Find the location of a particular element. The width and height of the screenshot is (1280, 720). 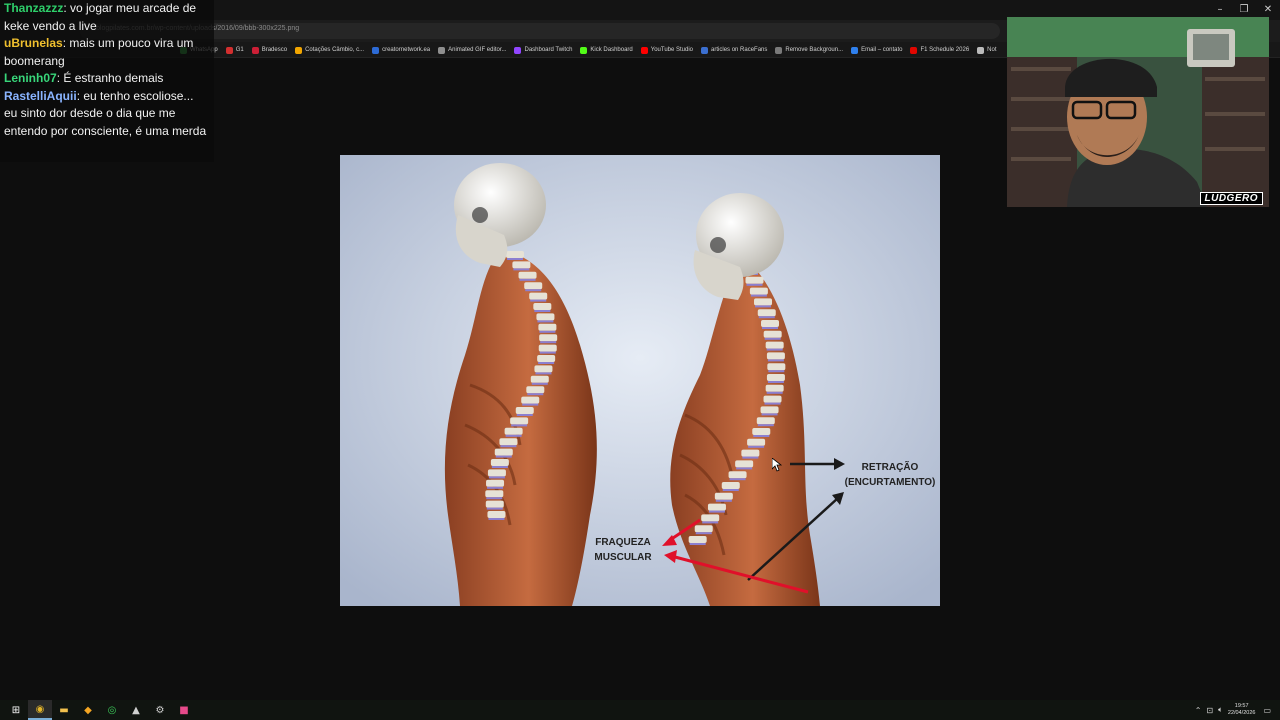

volume-icon: 🔈︎ is located at coordinates (1220, 710).